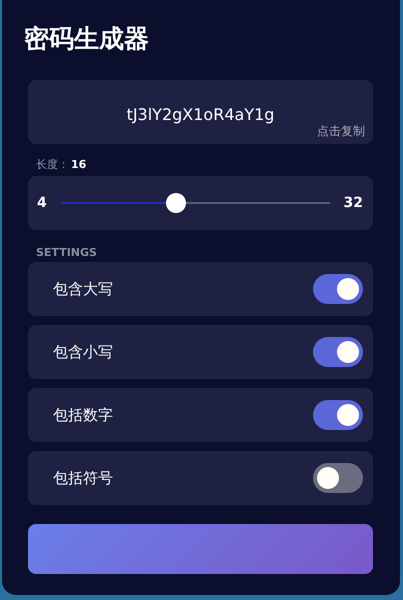 This screenshot has width=403, height=600. I want to click on setting-label: 包含大写, so click(83, 289).